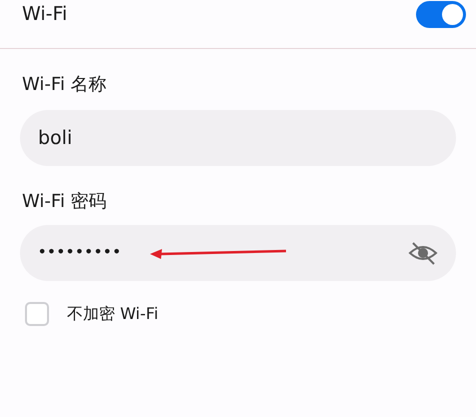  I want to click on no-encryption-label: 不加密 Wi-Fi, so click(112, 314).